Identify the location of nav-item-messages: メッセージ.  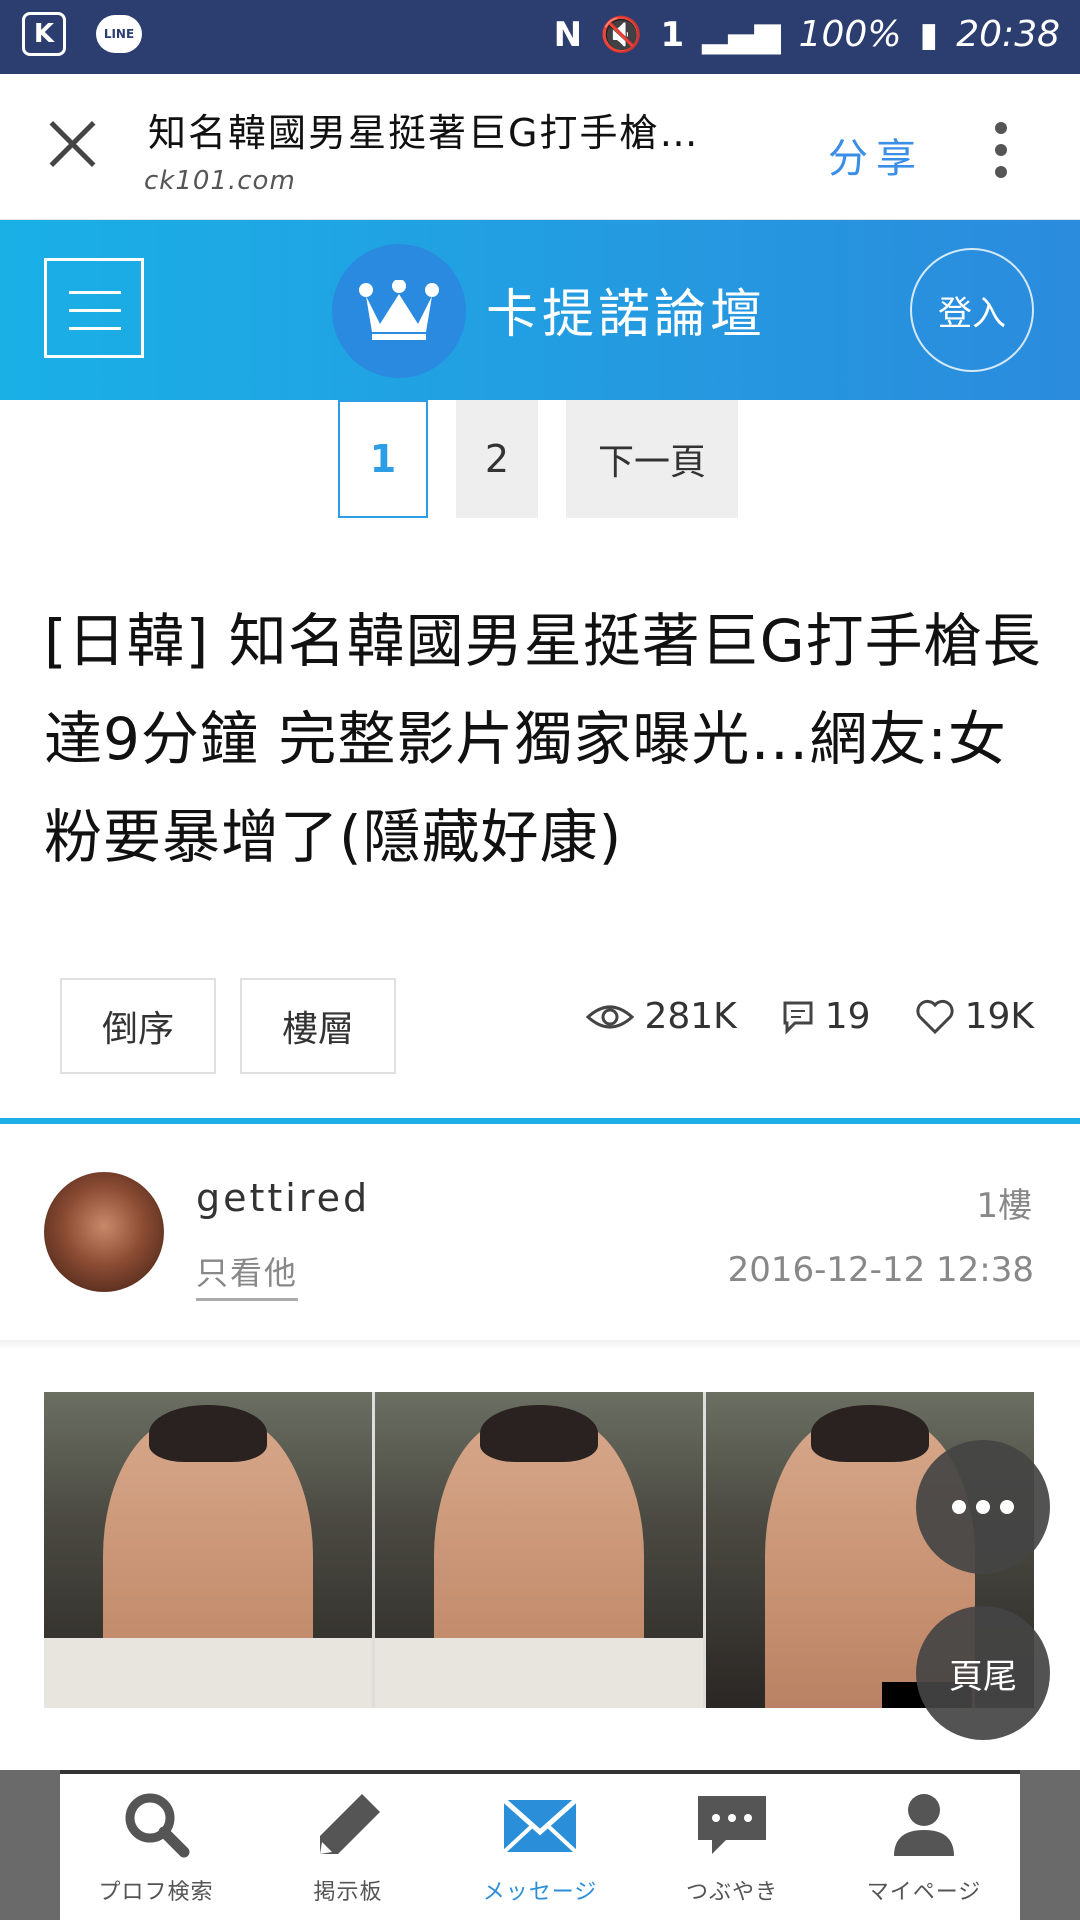
(540, 1847).